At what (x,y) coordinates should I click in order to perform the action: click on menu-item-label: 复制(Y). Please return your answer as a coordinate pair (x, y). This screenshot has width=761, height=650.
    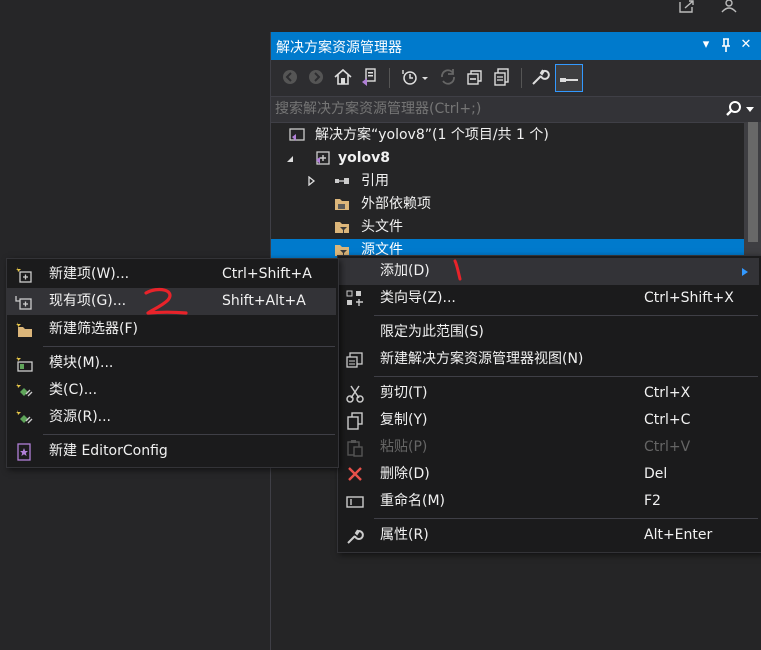
    Looking at the image, I should click on (404, 420).